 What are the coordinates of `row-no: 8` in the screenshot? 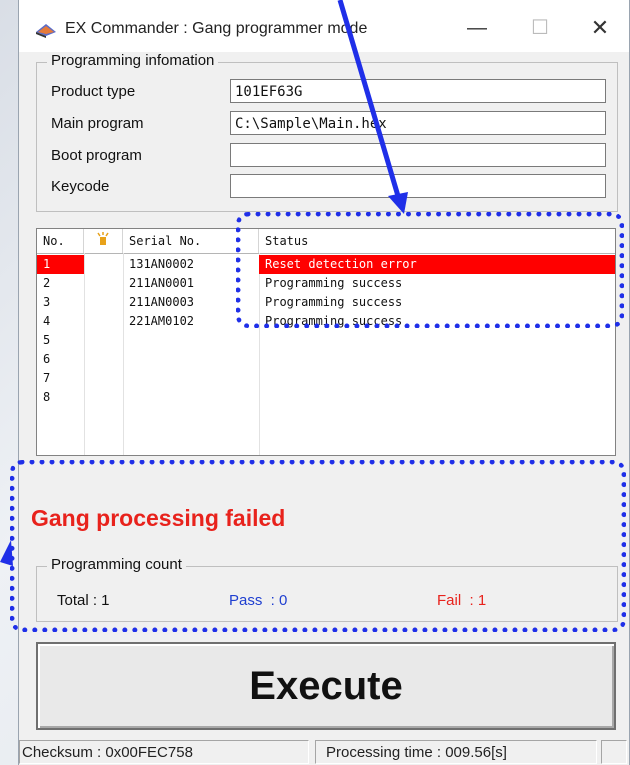 It's located at (47, 397).